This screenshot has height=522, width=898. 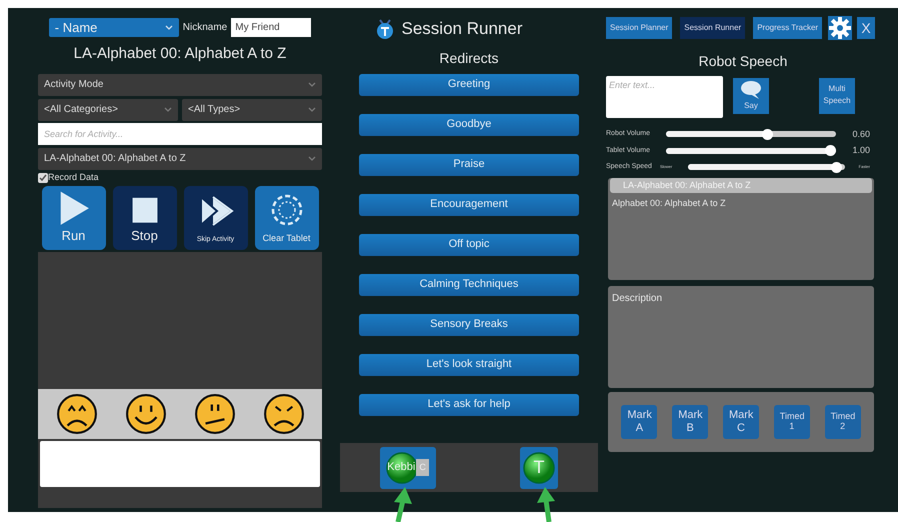 I want to click on activity-select: LA-Alphabet 00: Alphabet A to Z, so click(x=180, y=159).